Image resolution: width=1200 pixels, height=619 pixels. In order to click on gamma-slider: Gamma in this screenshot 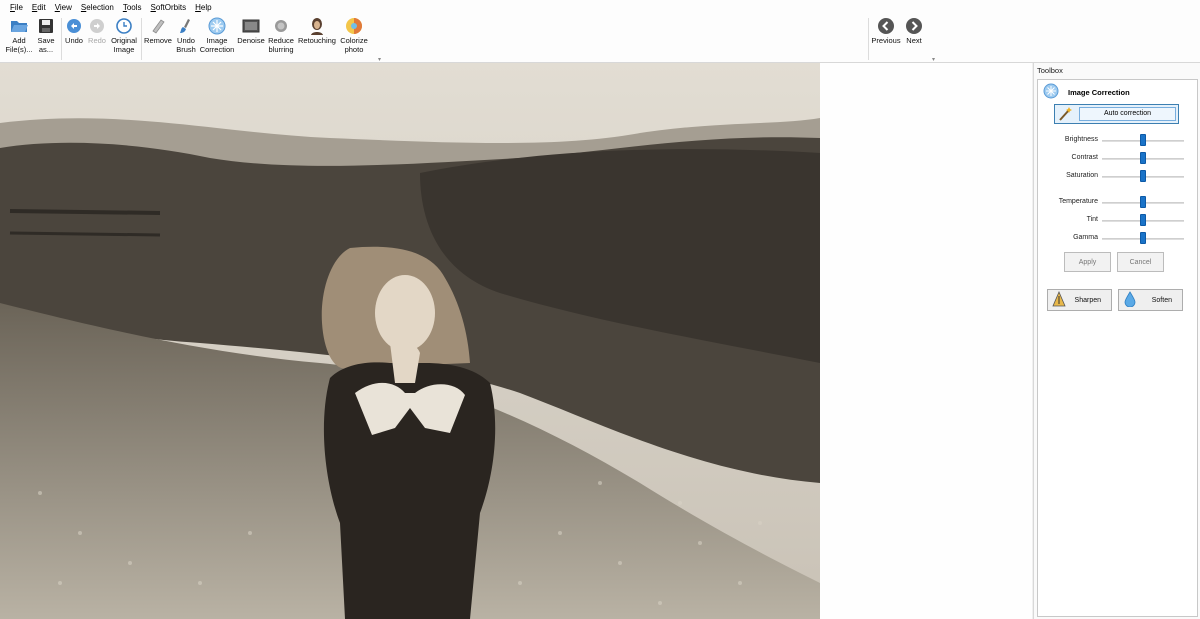, I will do `click(1118, 239)`.